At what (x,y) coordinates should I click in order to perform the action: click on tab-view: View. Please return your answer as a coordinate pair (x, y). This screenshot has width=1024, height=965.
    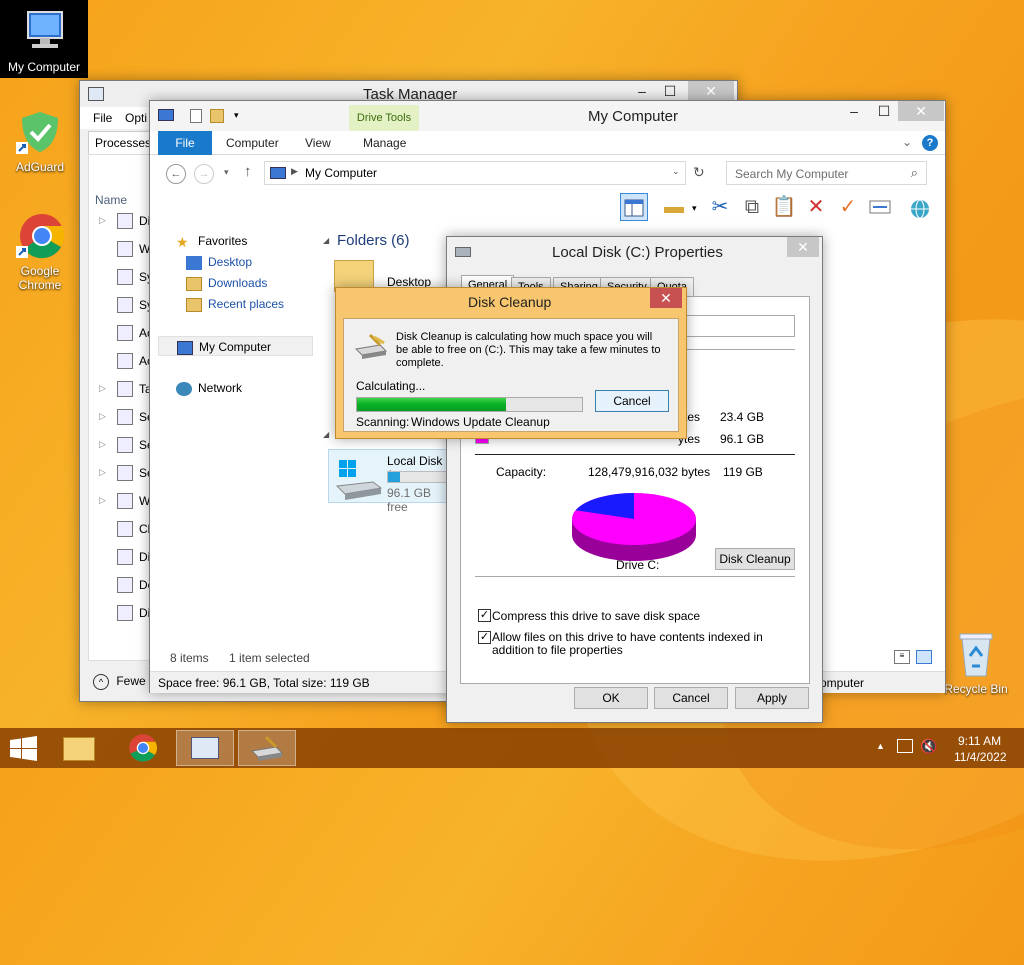
    Looking at the image, I should click on (318, 143).